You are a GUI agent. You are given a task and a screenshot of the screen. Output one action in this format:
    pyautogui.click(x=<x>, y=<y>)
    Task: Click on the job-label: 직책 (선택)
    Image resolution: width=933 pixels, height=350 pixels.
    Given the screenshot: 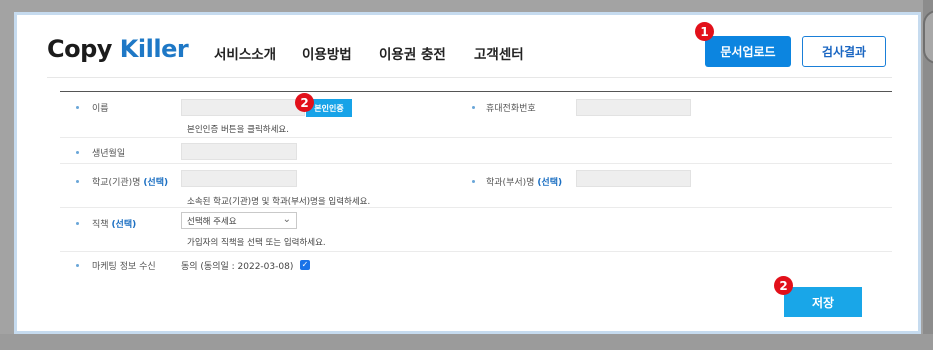 What is the action you would take?
    pyautogui.click(x=114, y=223)
    